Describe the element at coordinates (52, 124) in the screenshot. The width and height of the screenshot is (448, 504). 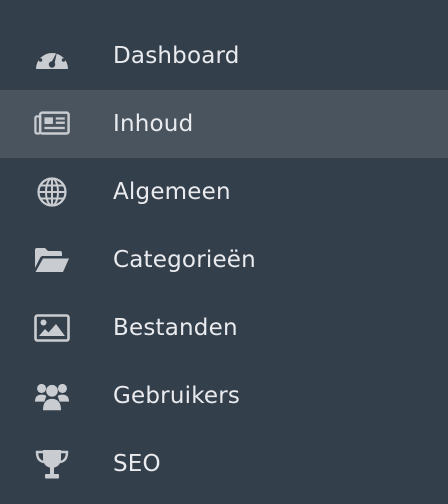
I see `newspaper-icon` at that location.